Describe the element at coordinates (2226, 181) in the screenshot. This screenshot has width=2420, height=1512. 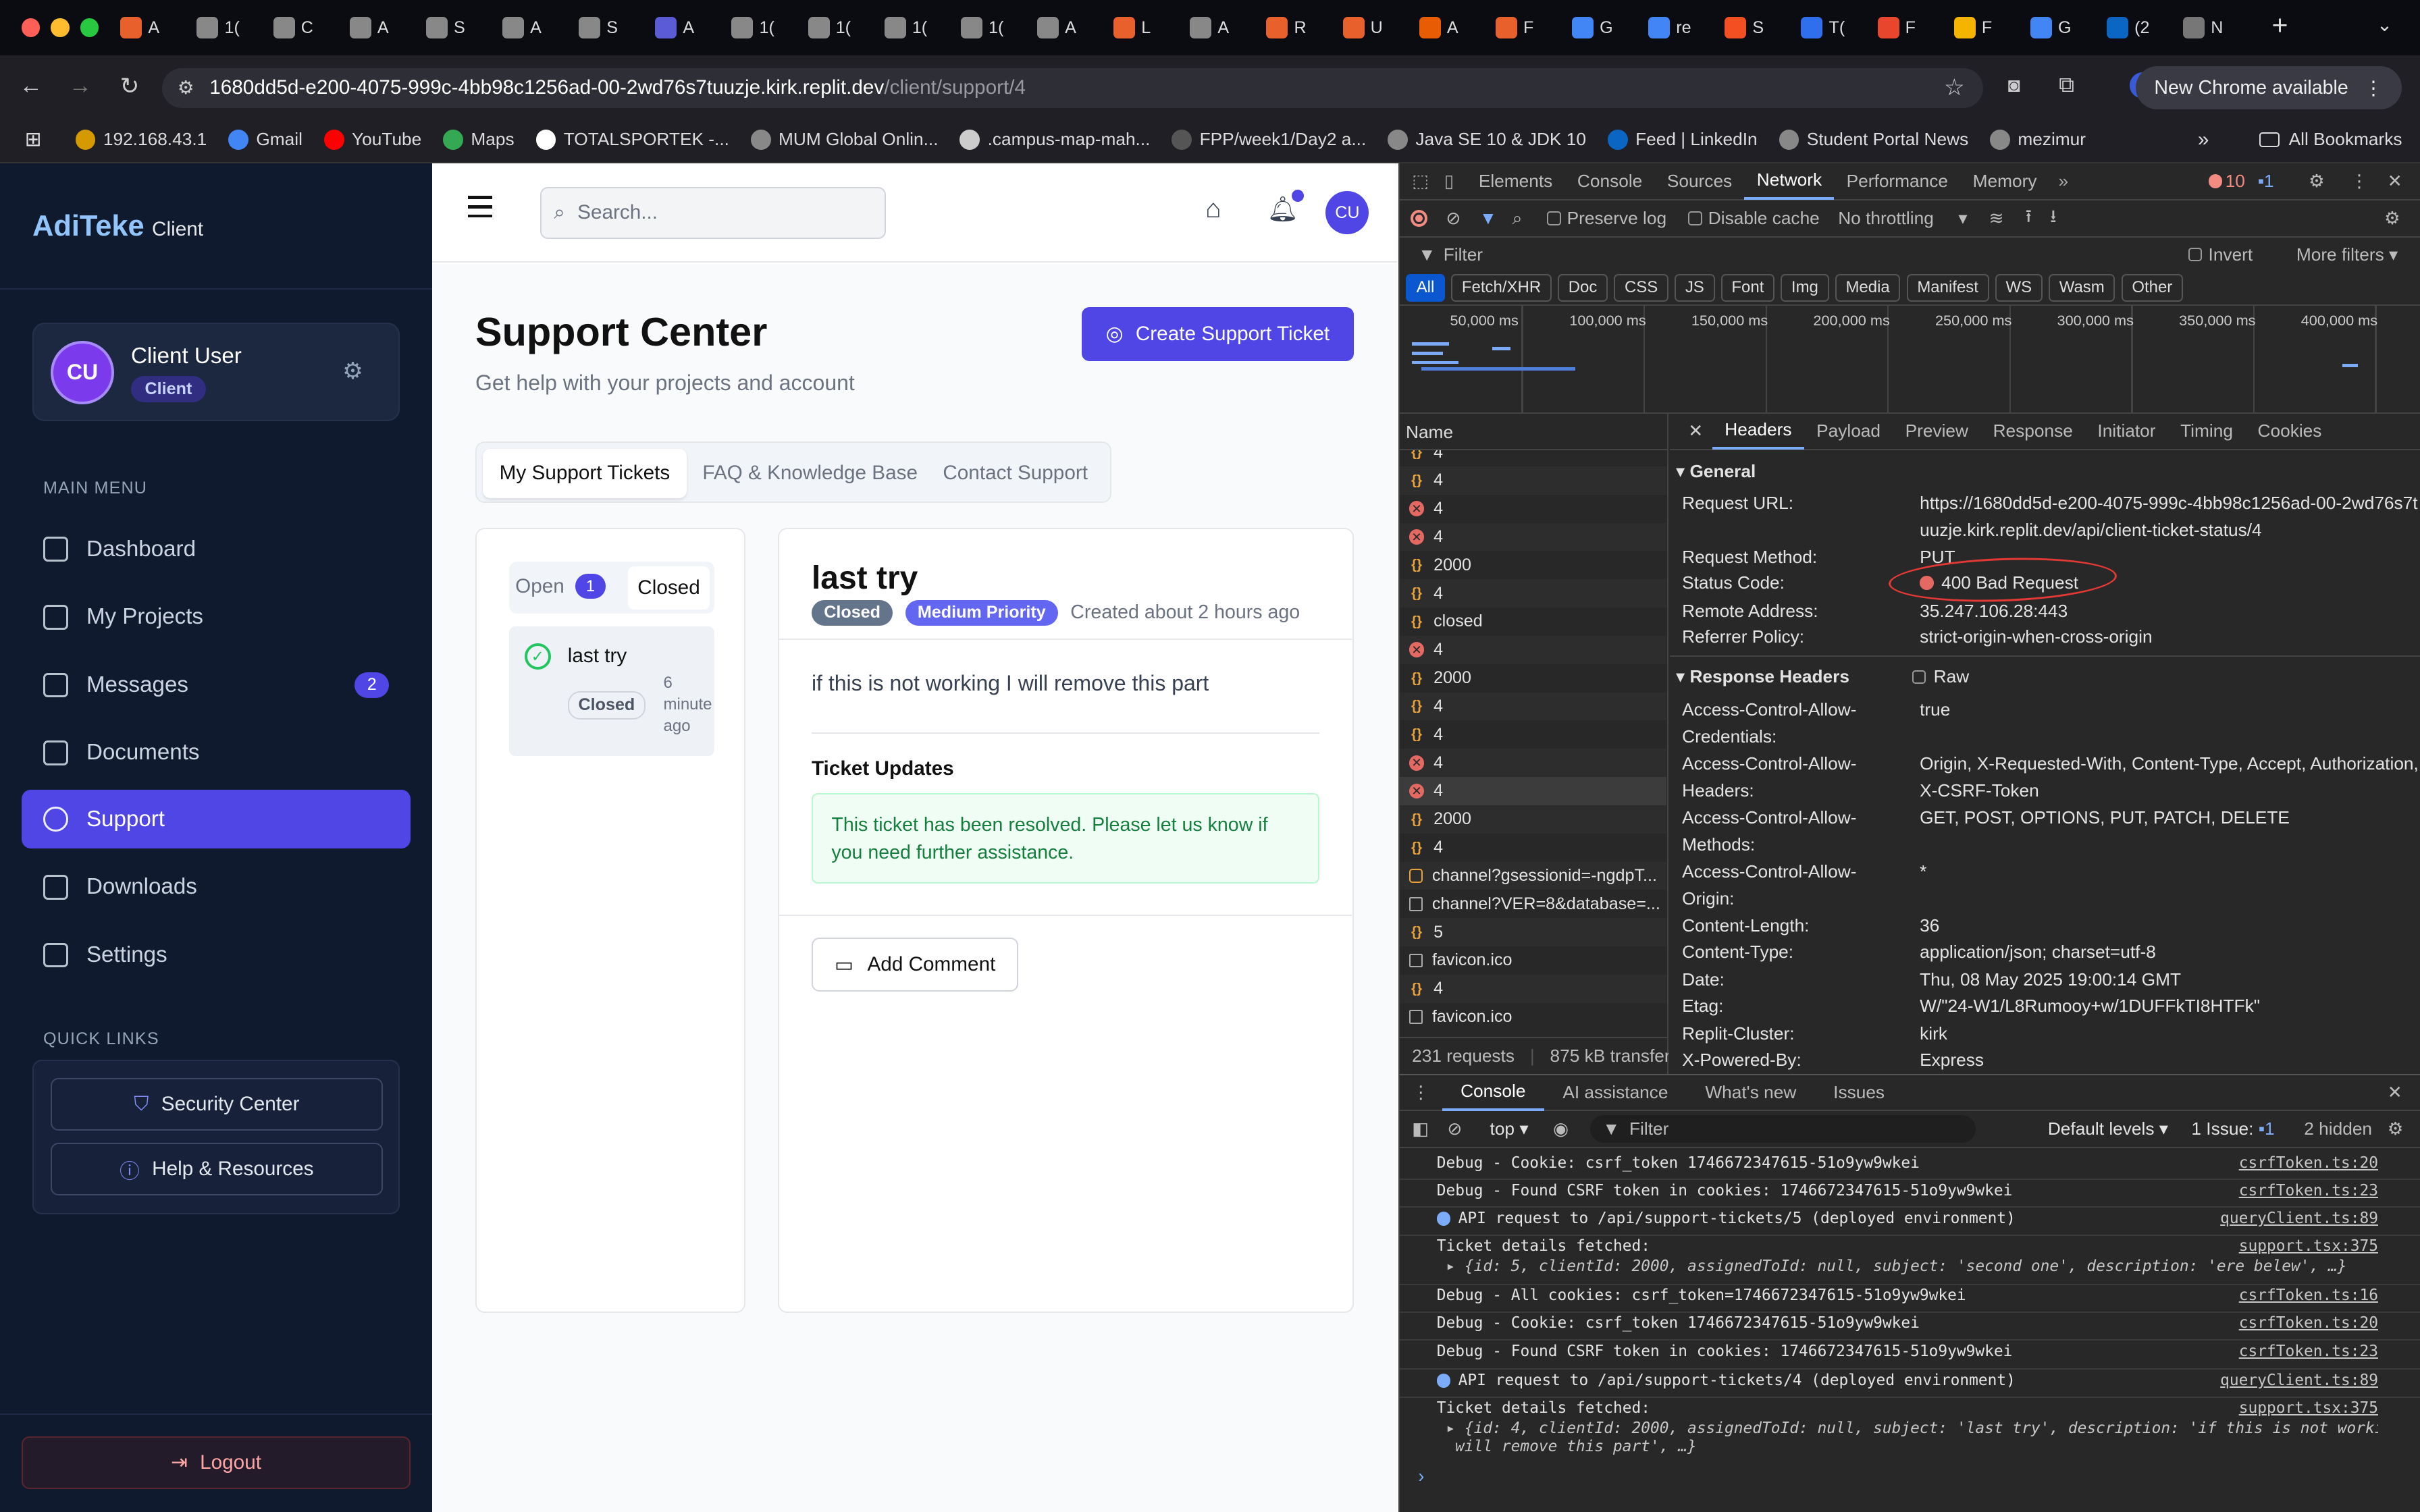
I see `error-counter: 10` at that location.